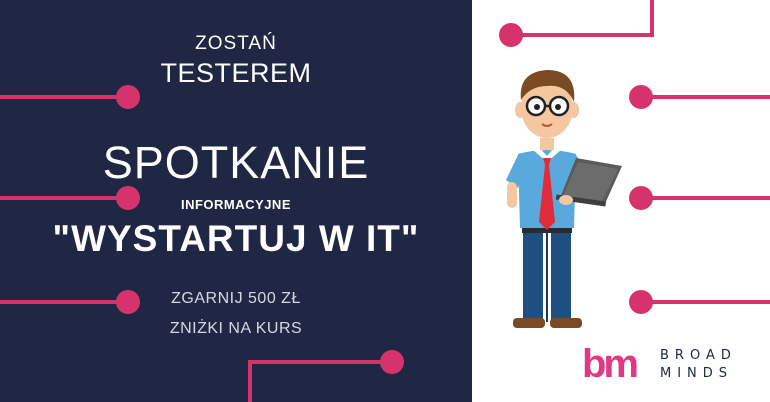  I want to click on page-subtitle: INFORMACYJNE, so click(235, 204).